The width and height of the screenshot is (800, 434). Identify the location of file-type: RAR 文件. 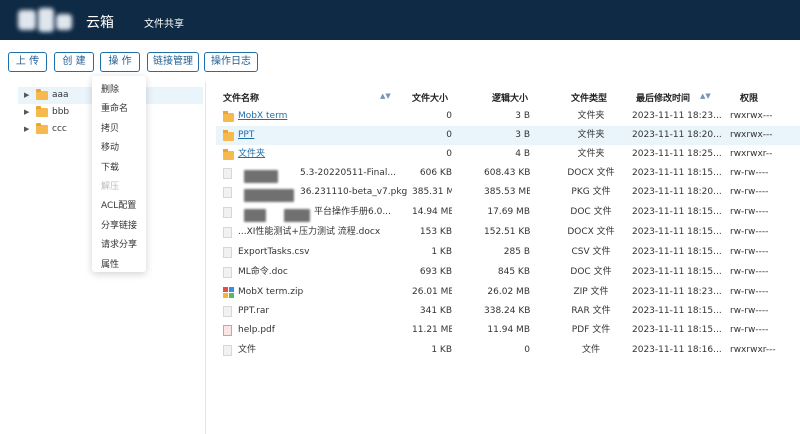
(591, 311).